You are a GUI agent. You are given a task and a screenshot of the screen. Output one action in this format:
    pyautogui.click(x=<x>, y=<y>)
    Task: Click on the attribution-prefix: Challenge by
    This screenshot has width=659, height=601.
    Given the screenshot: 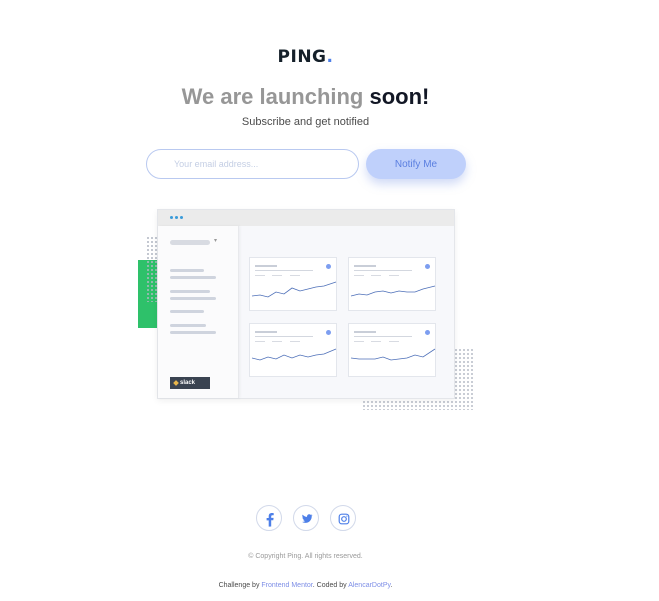 What is the action you would take?
    pyautogui.click(x=240, y=585)
    